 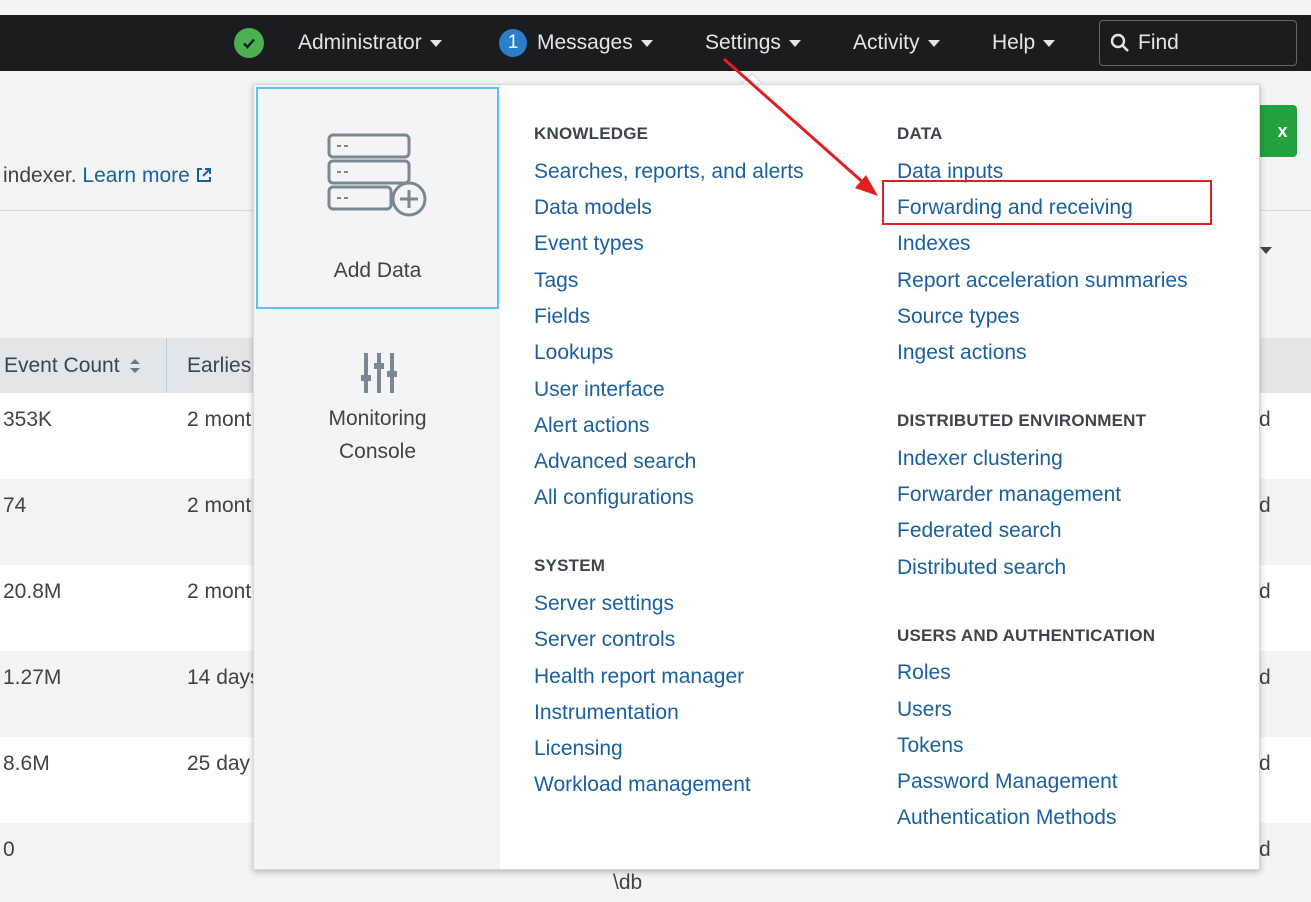 I want to click on messages-label: Messages, so click(x=585, y=42).